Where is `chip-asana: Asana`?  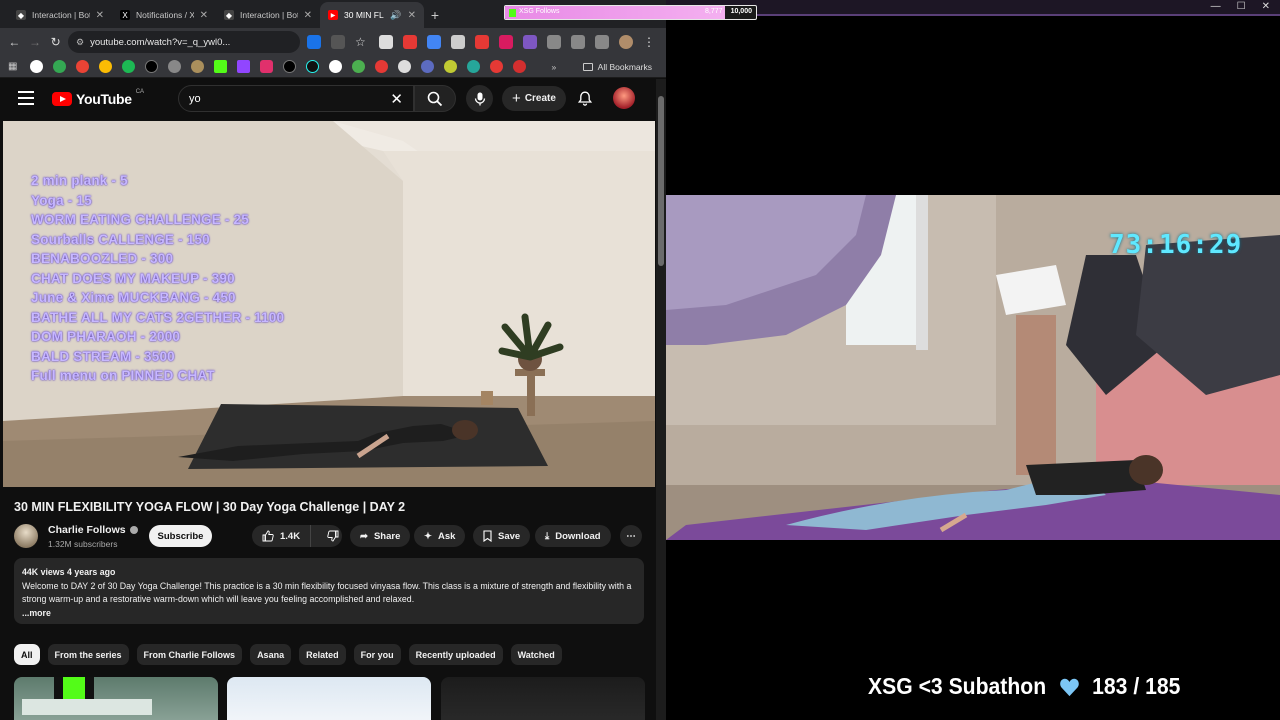 chip-asana: Asana is located at coordinates (271, 654).